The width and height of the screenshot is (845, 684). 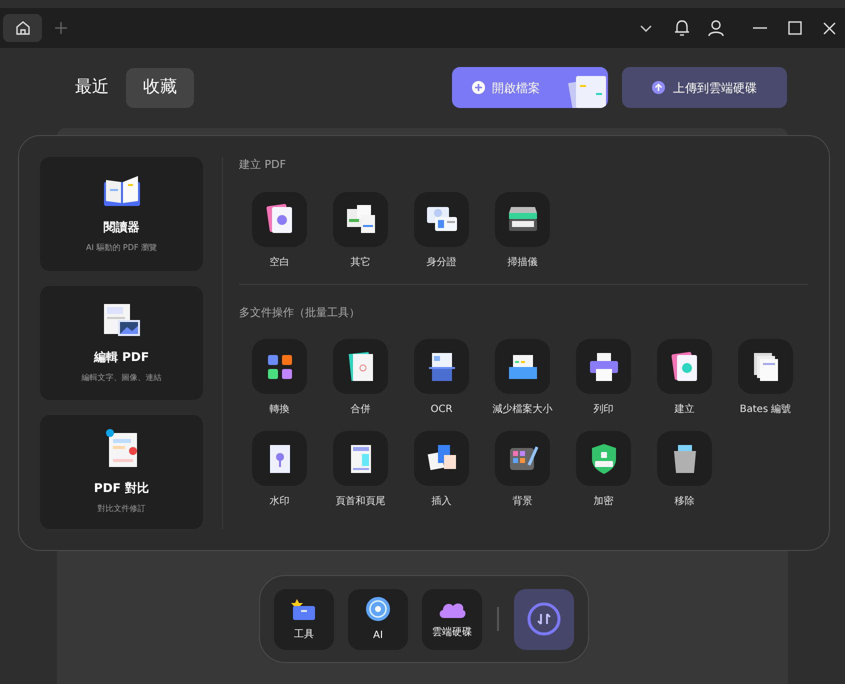 What do you see at coordinates (280, 263) in the screenshot?
I see `tool-label: 空白` at bounding box center [280, 263].